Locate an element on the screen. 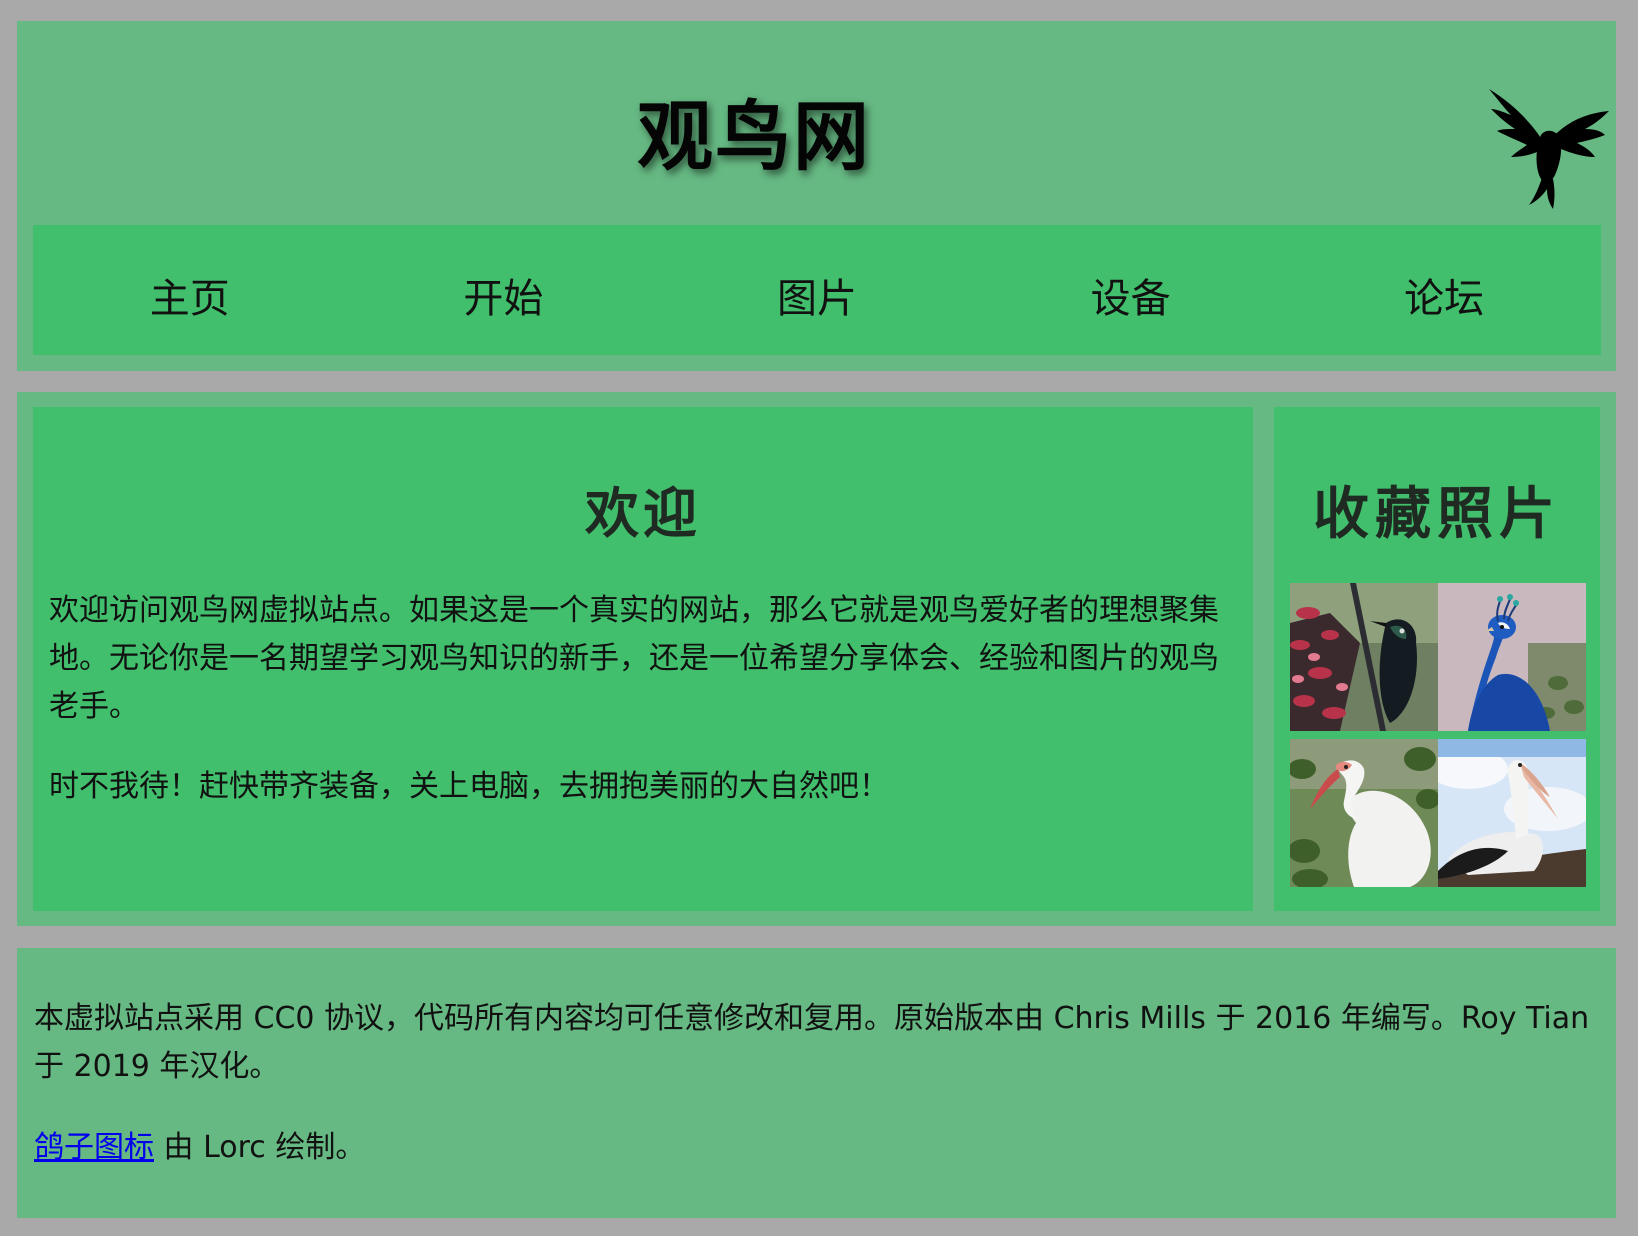 This screenshot has height=1236, width=1638. main-nav: 主页 开始 图片 设备 论坛 is located at coordinates (817, 290).